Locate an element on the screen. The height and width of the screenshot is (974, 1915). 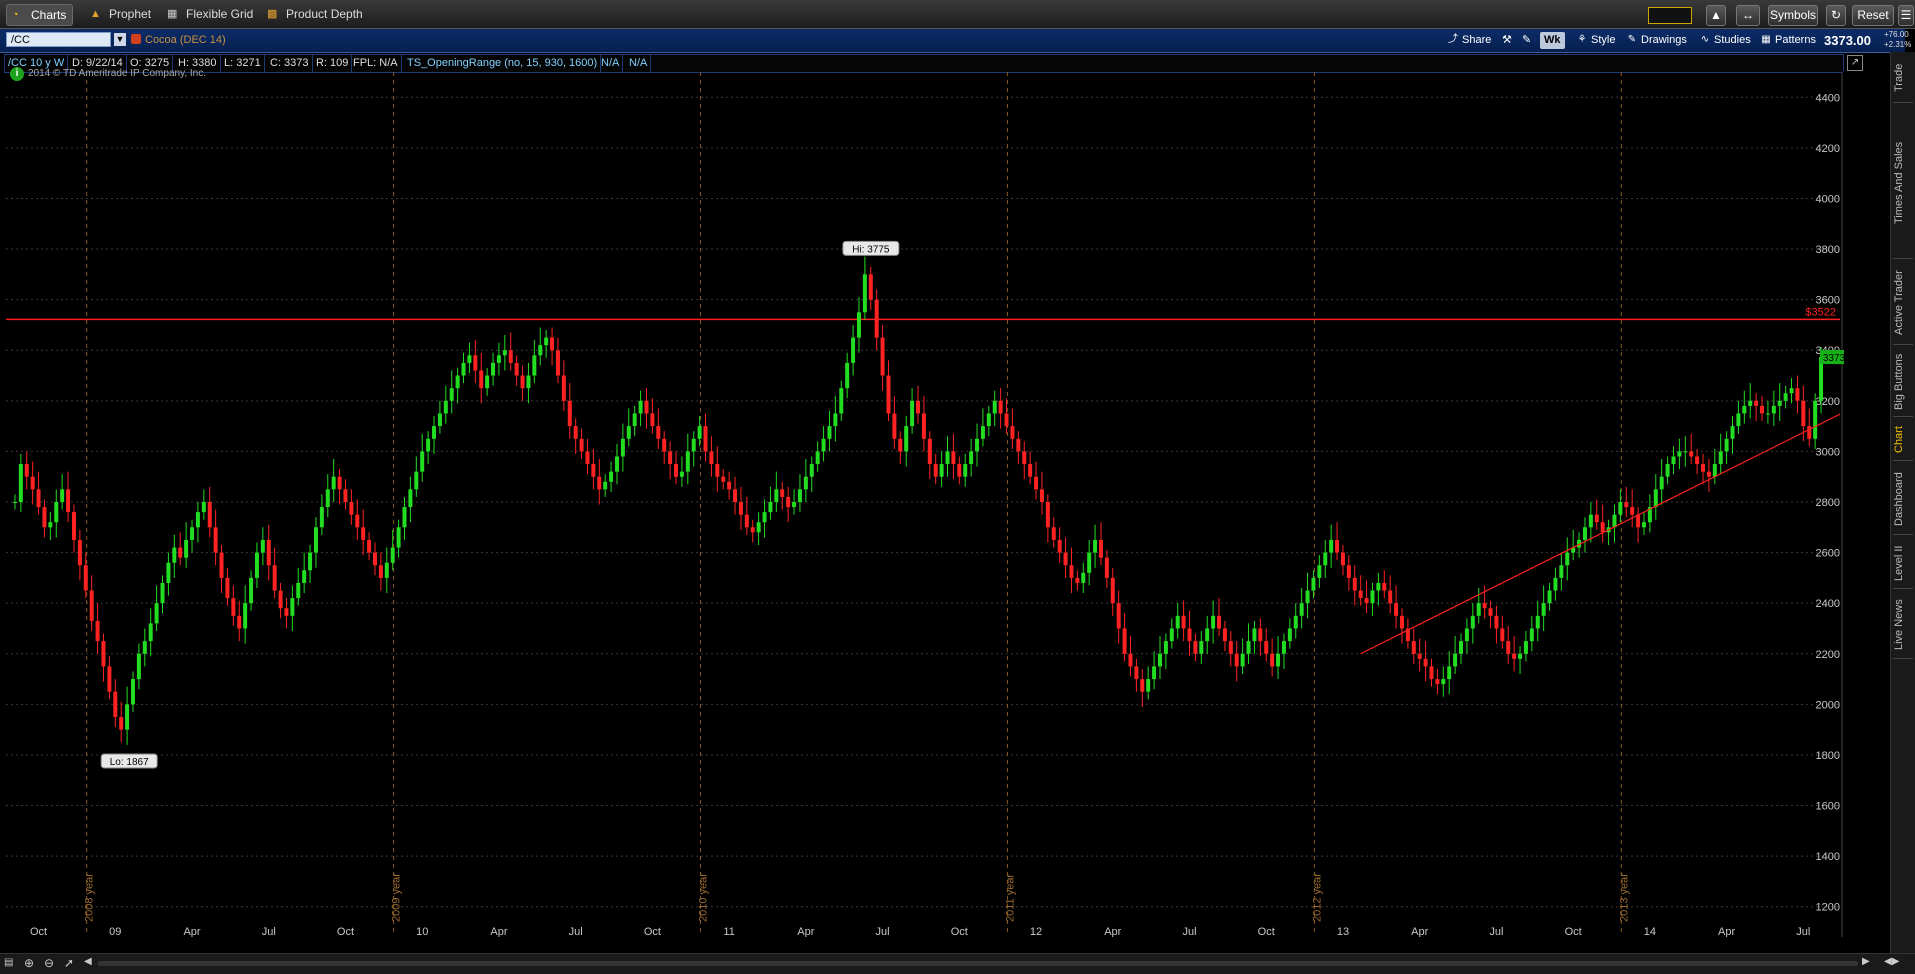
window-menu-button: ☰ is located at coordinates (1906, 15).